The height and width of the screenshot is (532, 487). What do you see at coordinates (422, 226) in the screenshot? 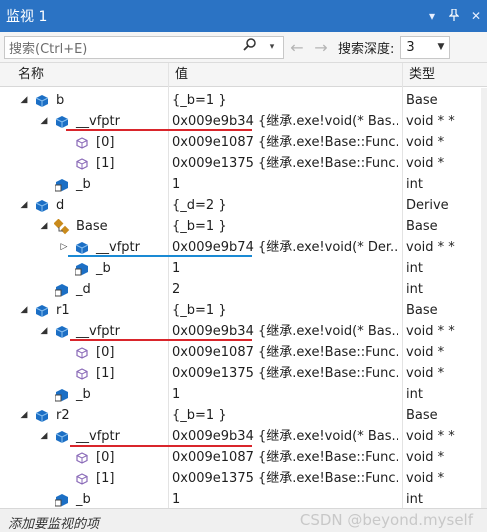
I see `row-type: Base` at bounding box center [422, 226].